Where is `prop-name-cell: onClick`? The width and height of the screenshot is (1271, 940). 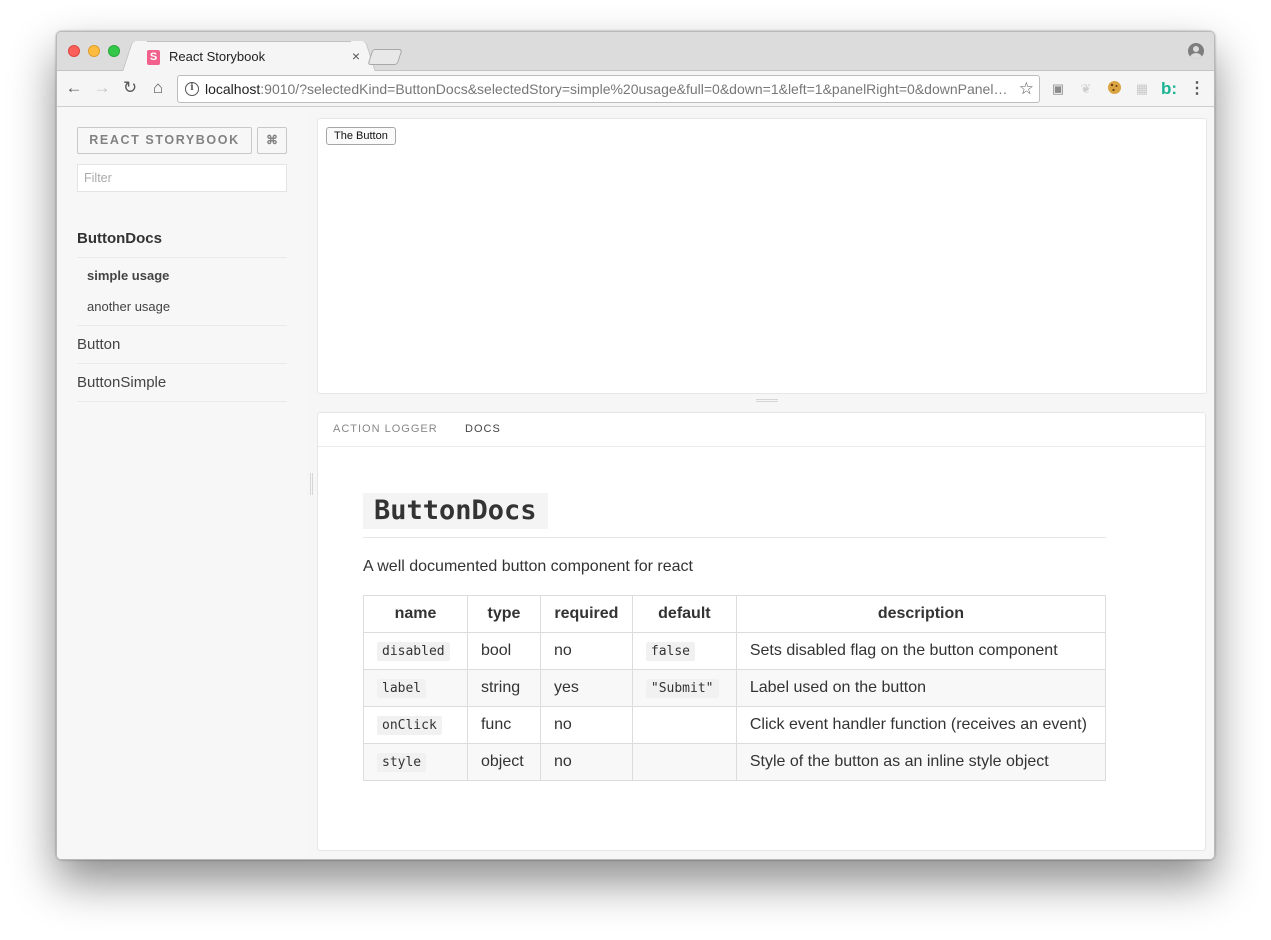
prop-name-cell: onClick is located at coordinates (415, 725).